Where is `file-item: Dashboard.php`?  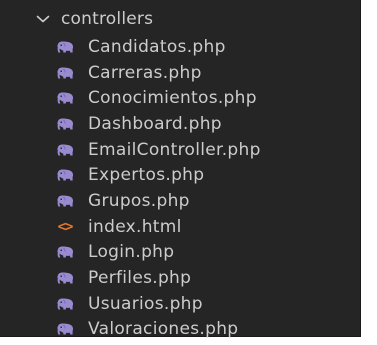
file-item: Dashboard.php is located at coordinates (180, 124).